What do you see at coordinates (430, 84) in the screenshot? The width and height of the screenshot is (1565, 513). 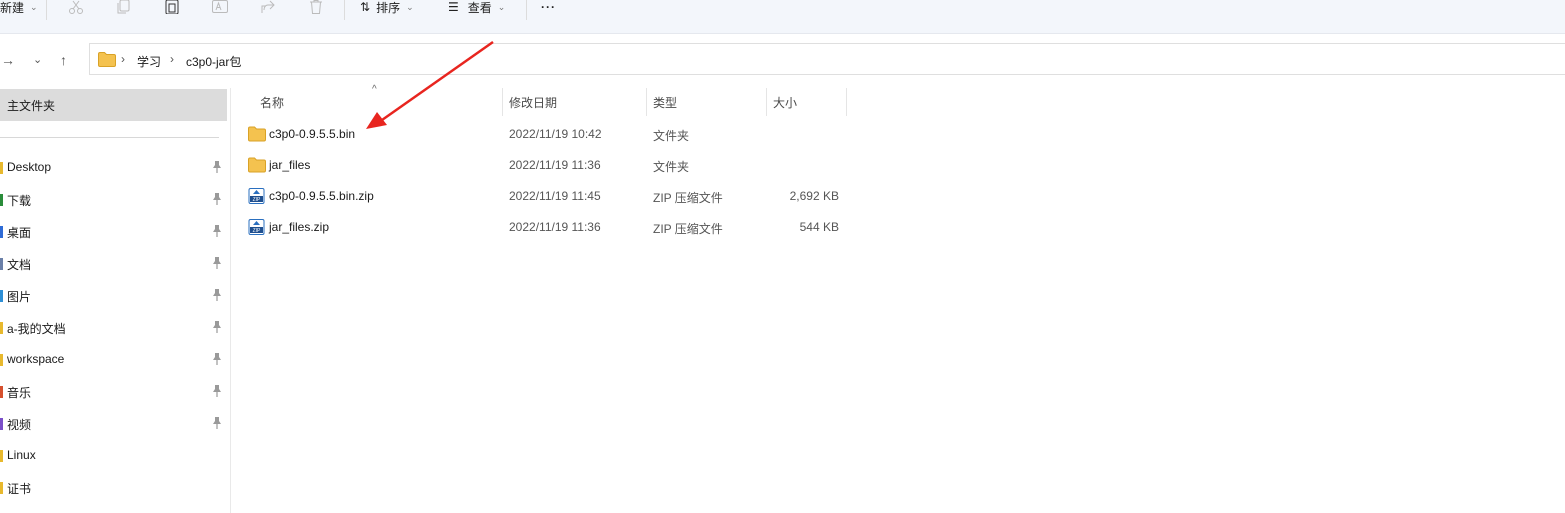 I see `annotation-arrow` at bounding box center [430, 84].